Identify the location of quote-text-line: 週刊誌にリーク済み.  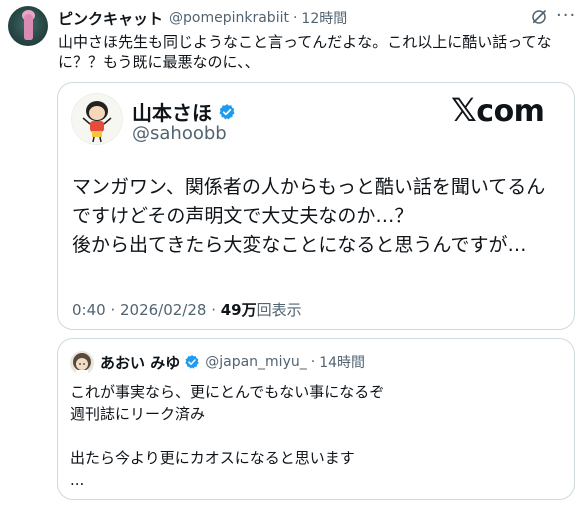
(138, 414).